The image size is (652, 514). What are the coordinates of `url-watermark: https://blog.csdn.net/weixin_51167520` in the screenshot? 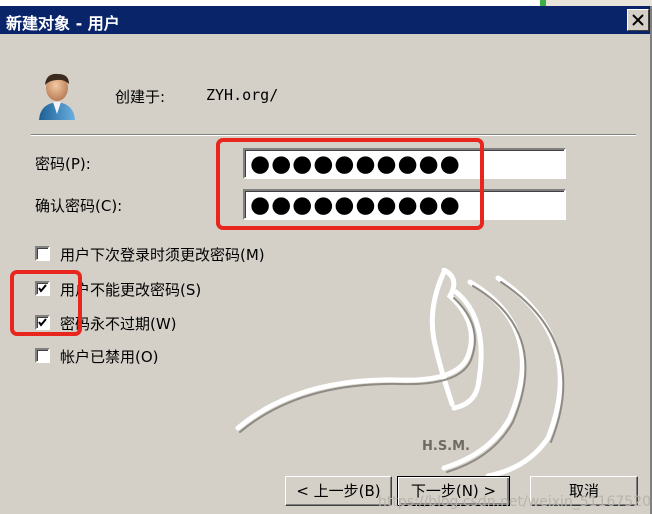 It's located at (515, 502).